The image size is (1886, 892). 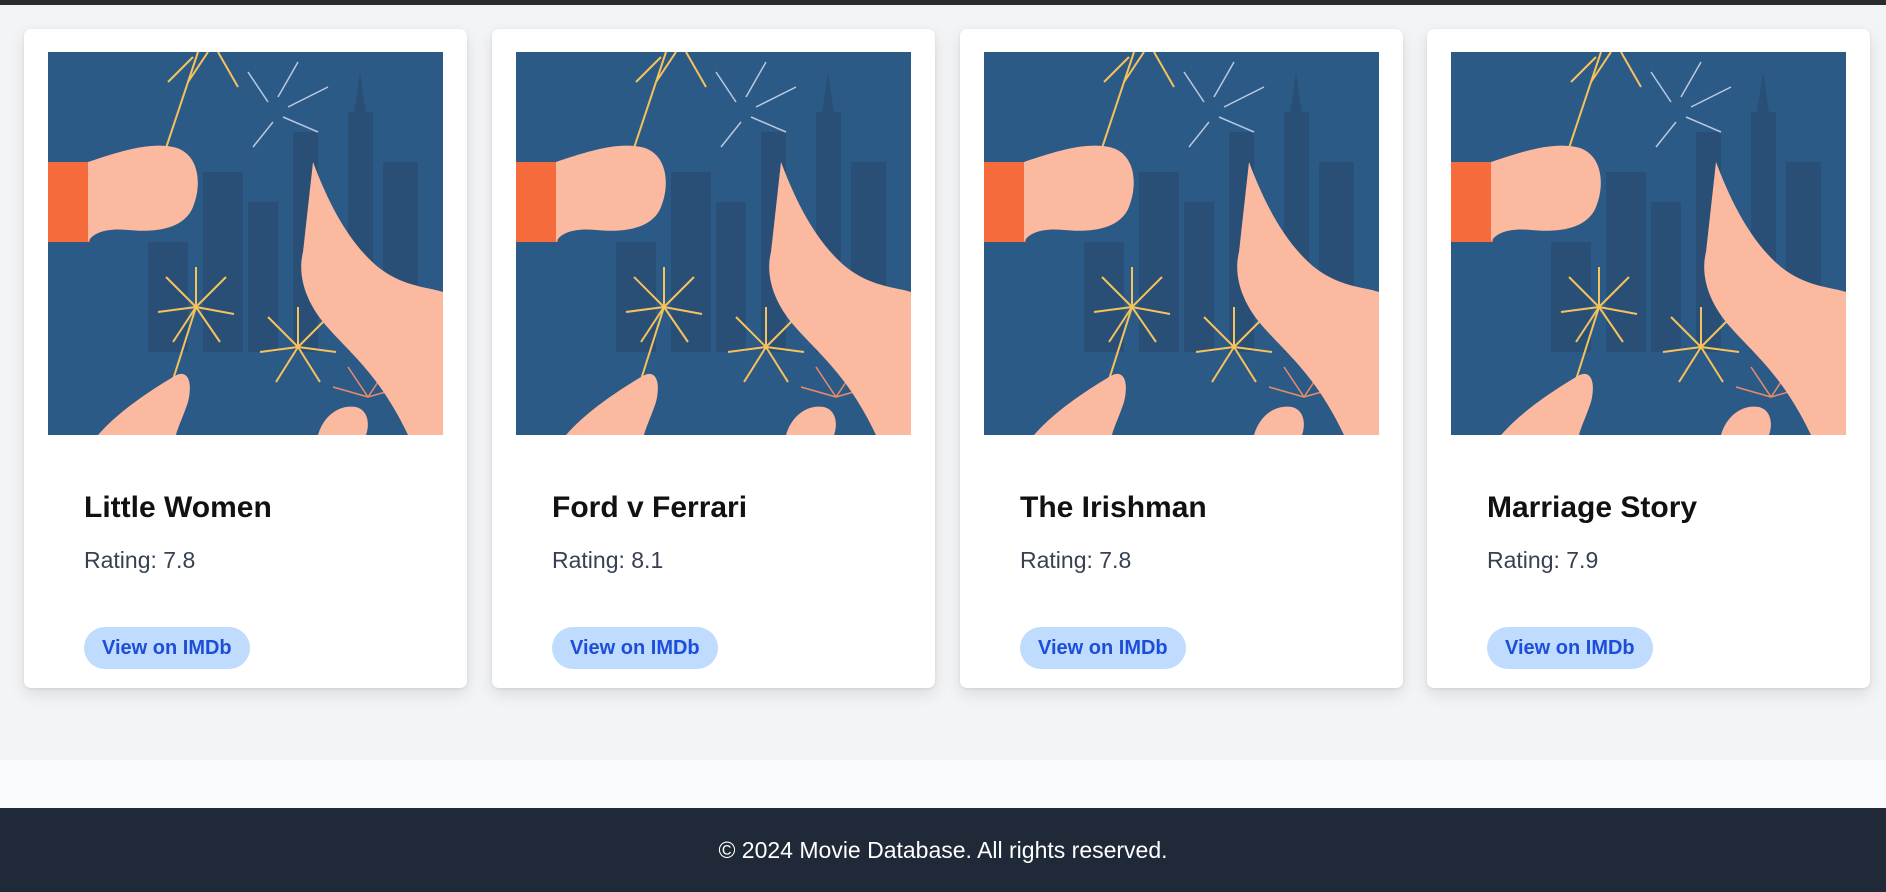 I want to click on movie-rating: Rating: 8.1, so click(x=608, y=560).